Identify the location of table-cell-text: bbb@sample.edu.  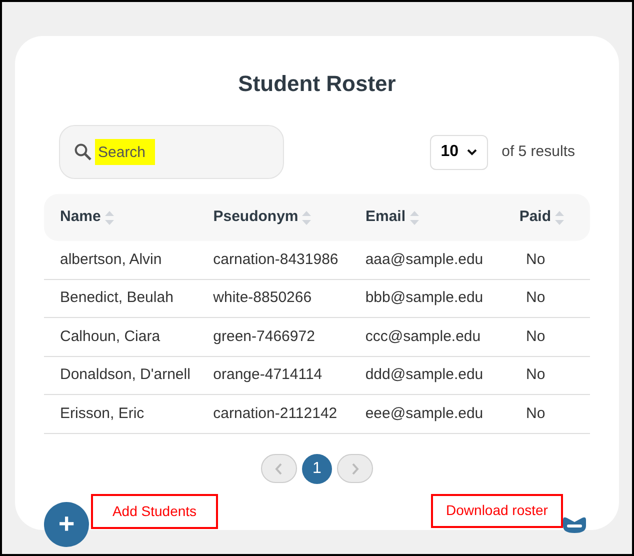
(424, 298).